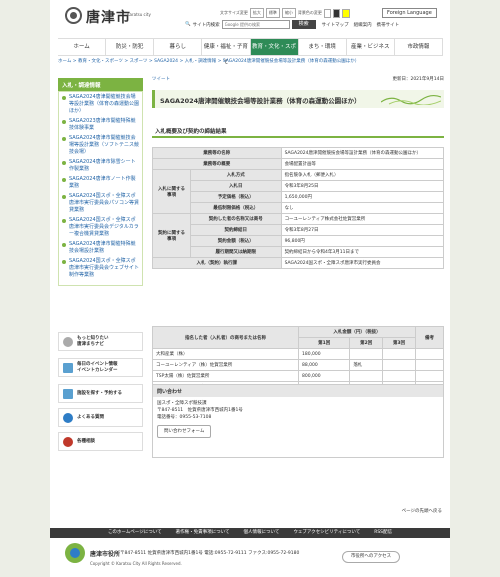  I want to click on table-row: 入札日 令和3年8月25日, so click(299, 186).